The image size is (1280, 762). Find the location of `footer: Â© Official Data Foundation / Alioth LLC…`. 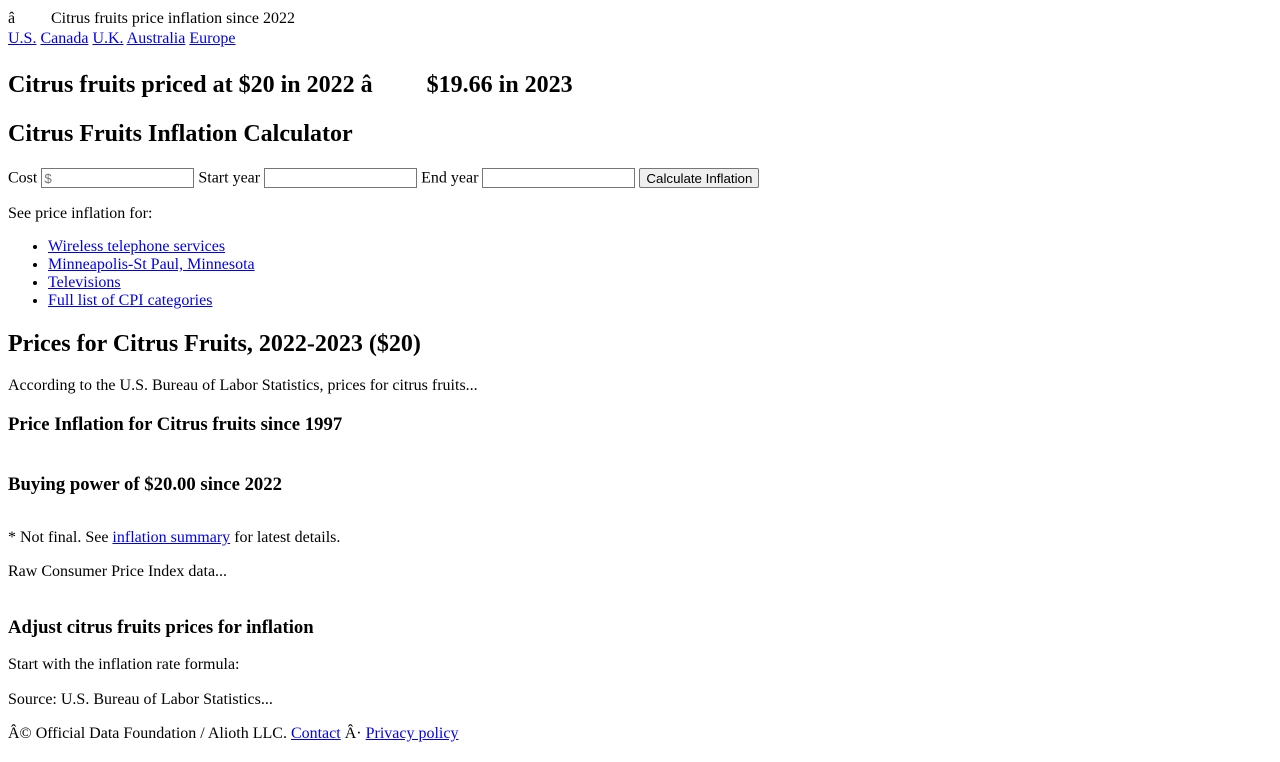

footer: Â© Official Data Foundation / Alioth LLC… is located at coordinates (233, 734).